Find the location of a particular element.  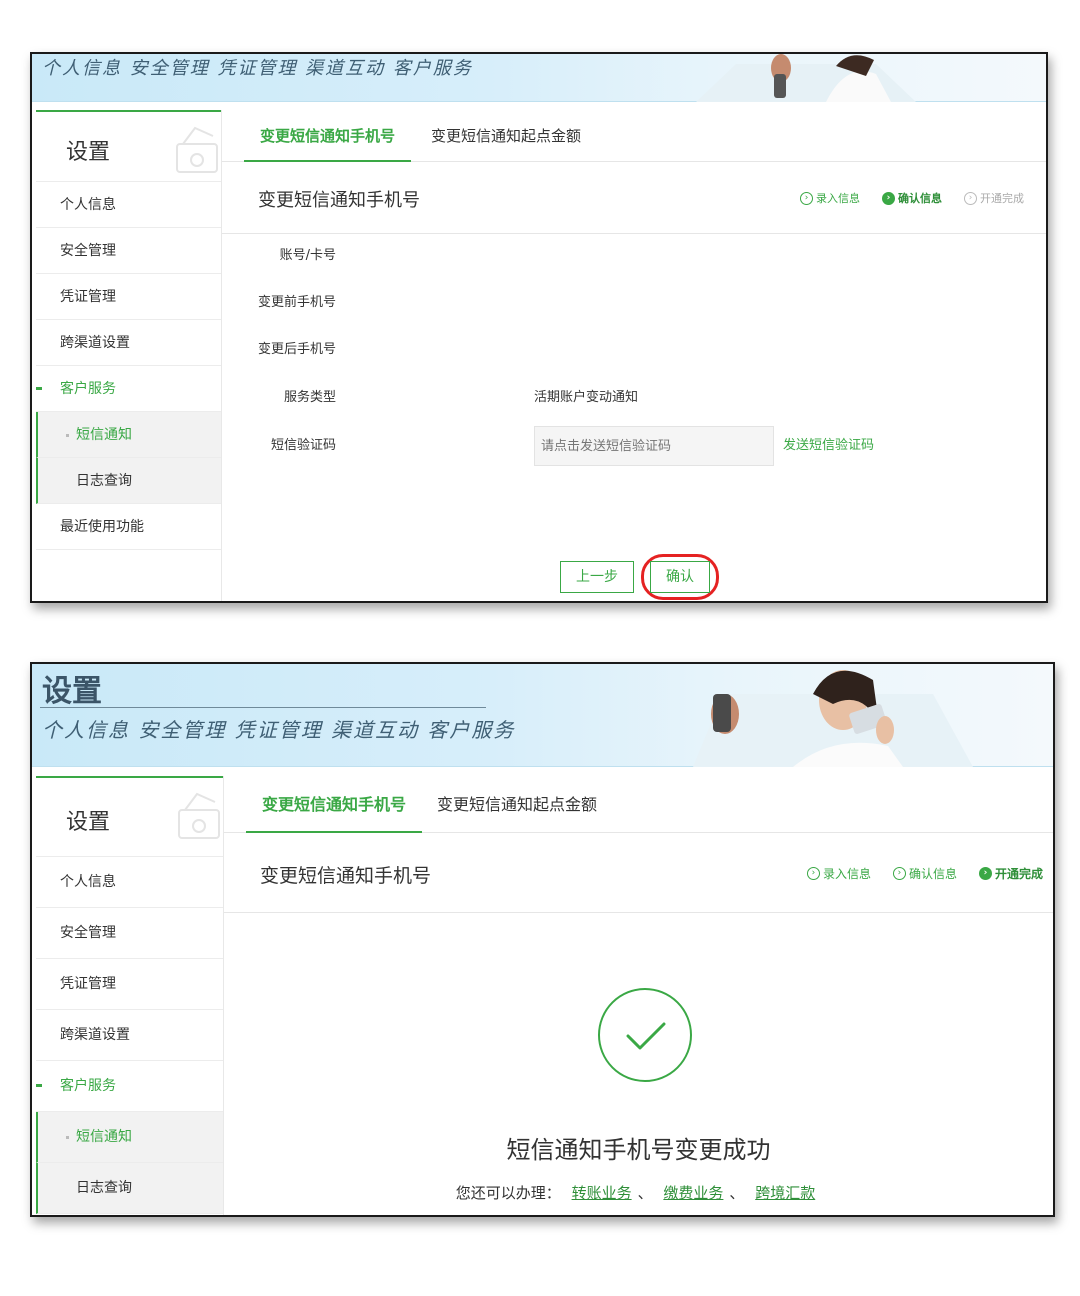

account-label: 账号/卡号 is located at coordinates (307, 255).